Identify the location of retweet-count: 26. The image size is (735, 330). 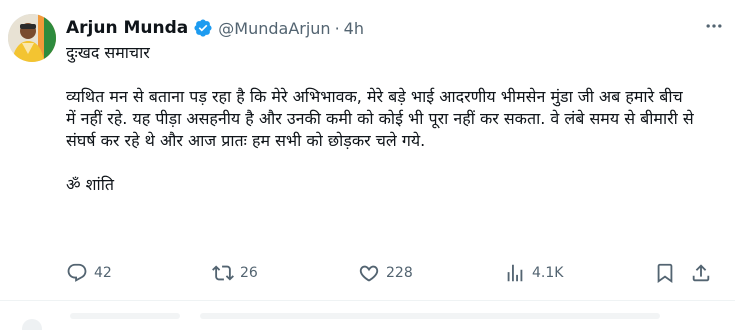
(249, 273).